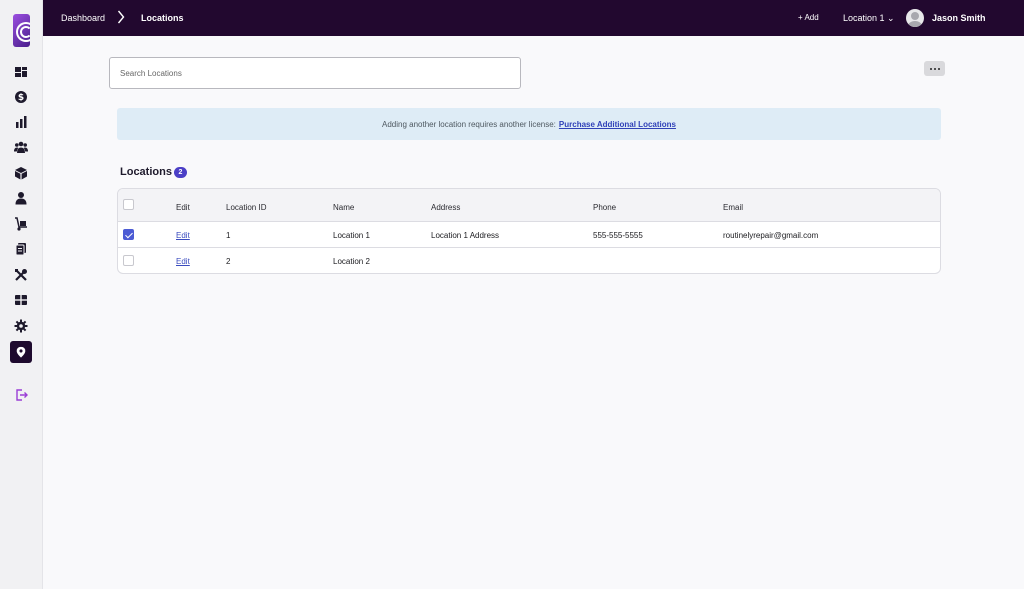  Describe the element at coordinates (21, 395) in the screenshot. I see `logout-icon` at that location.